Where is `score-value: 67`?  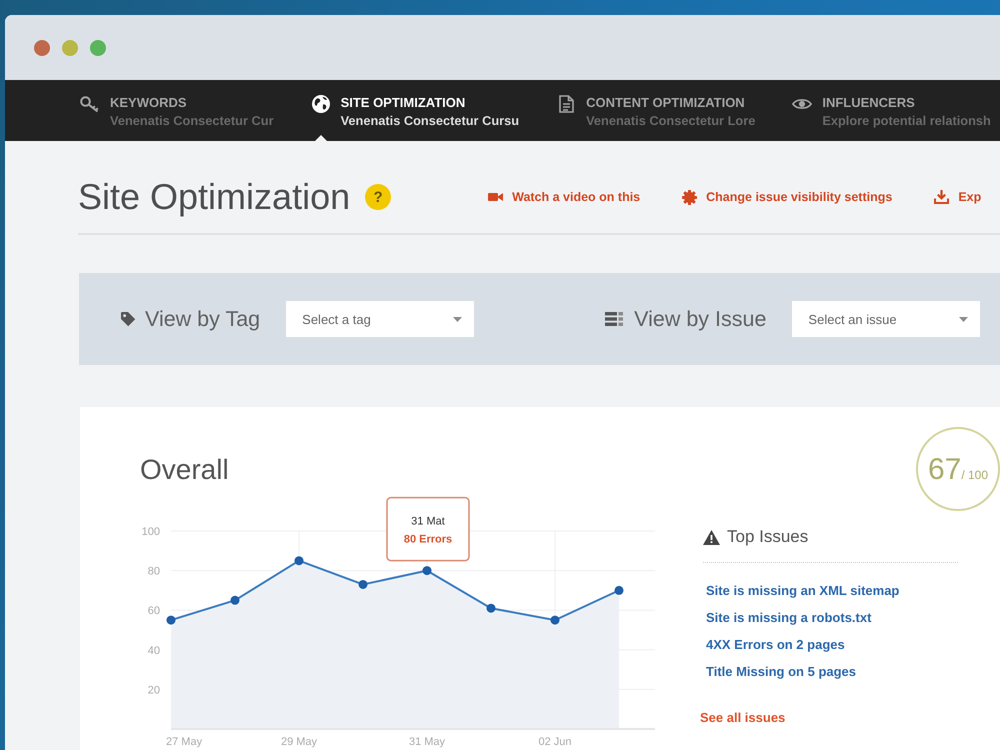 score-value: 67 is located at coordinates (945, 470).